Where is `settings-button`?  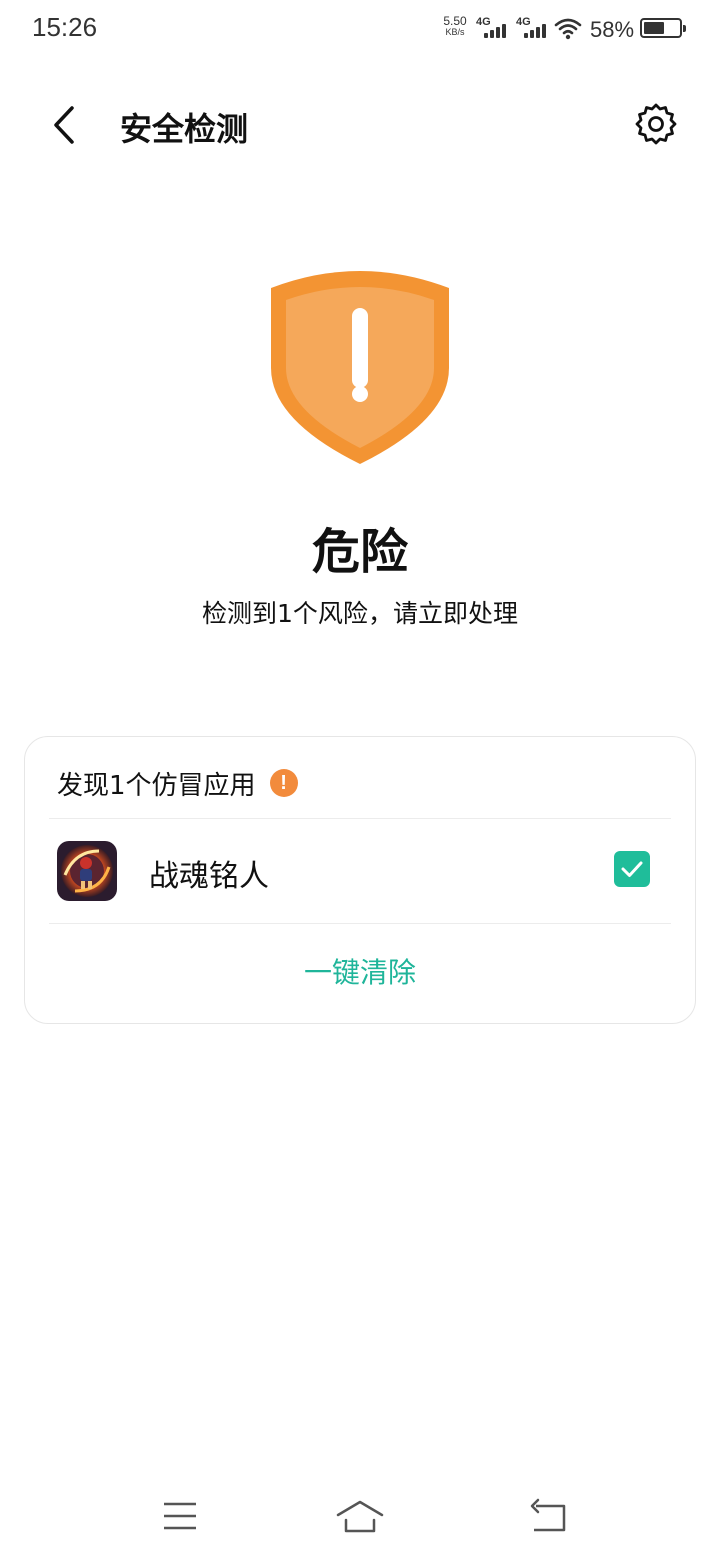
settings-button is located at coordinates (656, 124).